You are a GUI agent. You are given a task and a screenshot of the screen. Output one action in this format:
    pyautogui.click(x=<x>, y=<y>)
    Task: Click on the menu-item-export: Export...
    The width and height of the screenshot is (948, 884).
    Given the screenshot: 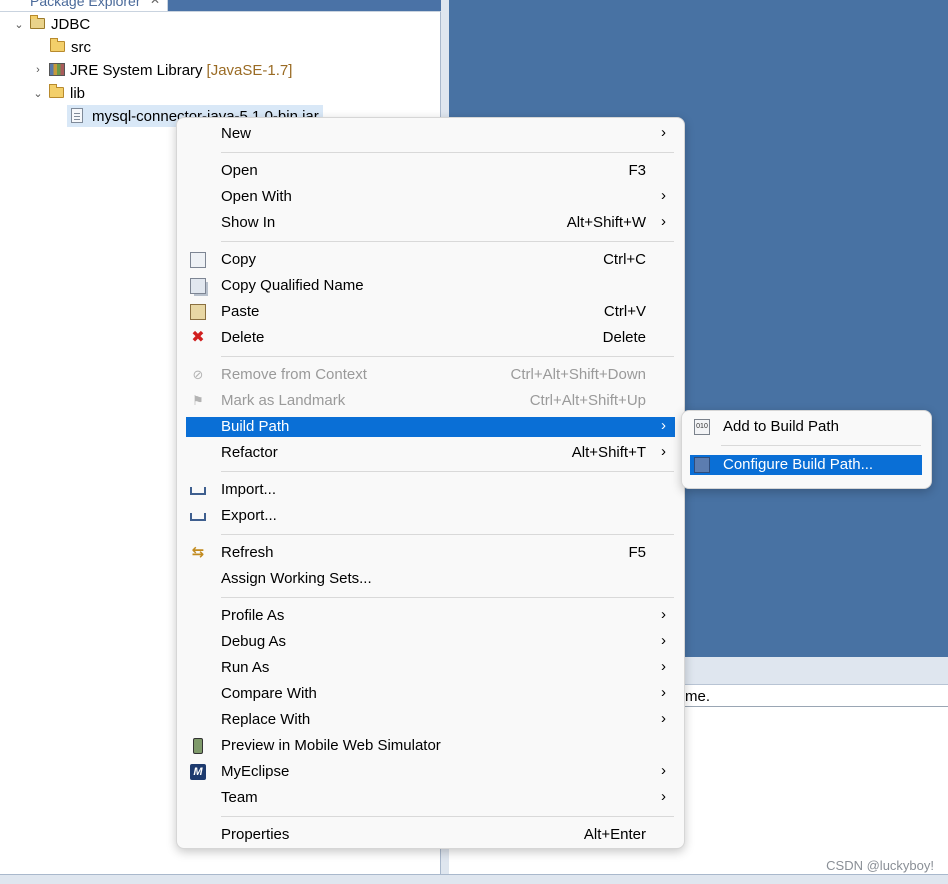 What is the action you would take?
    pyautogui.click(x=430, y=516)
    